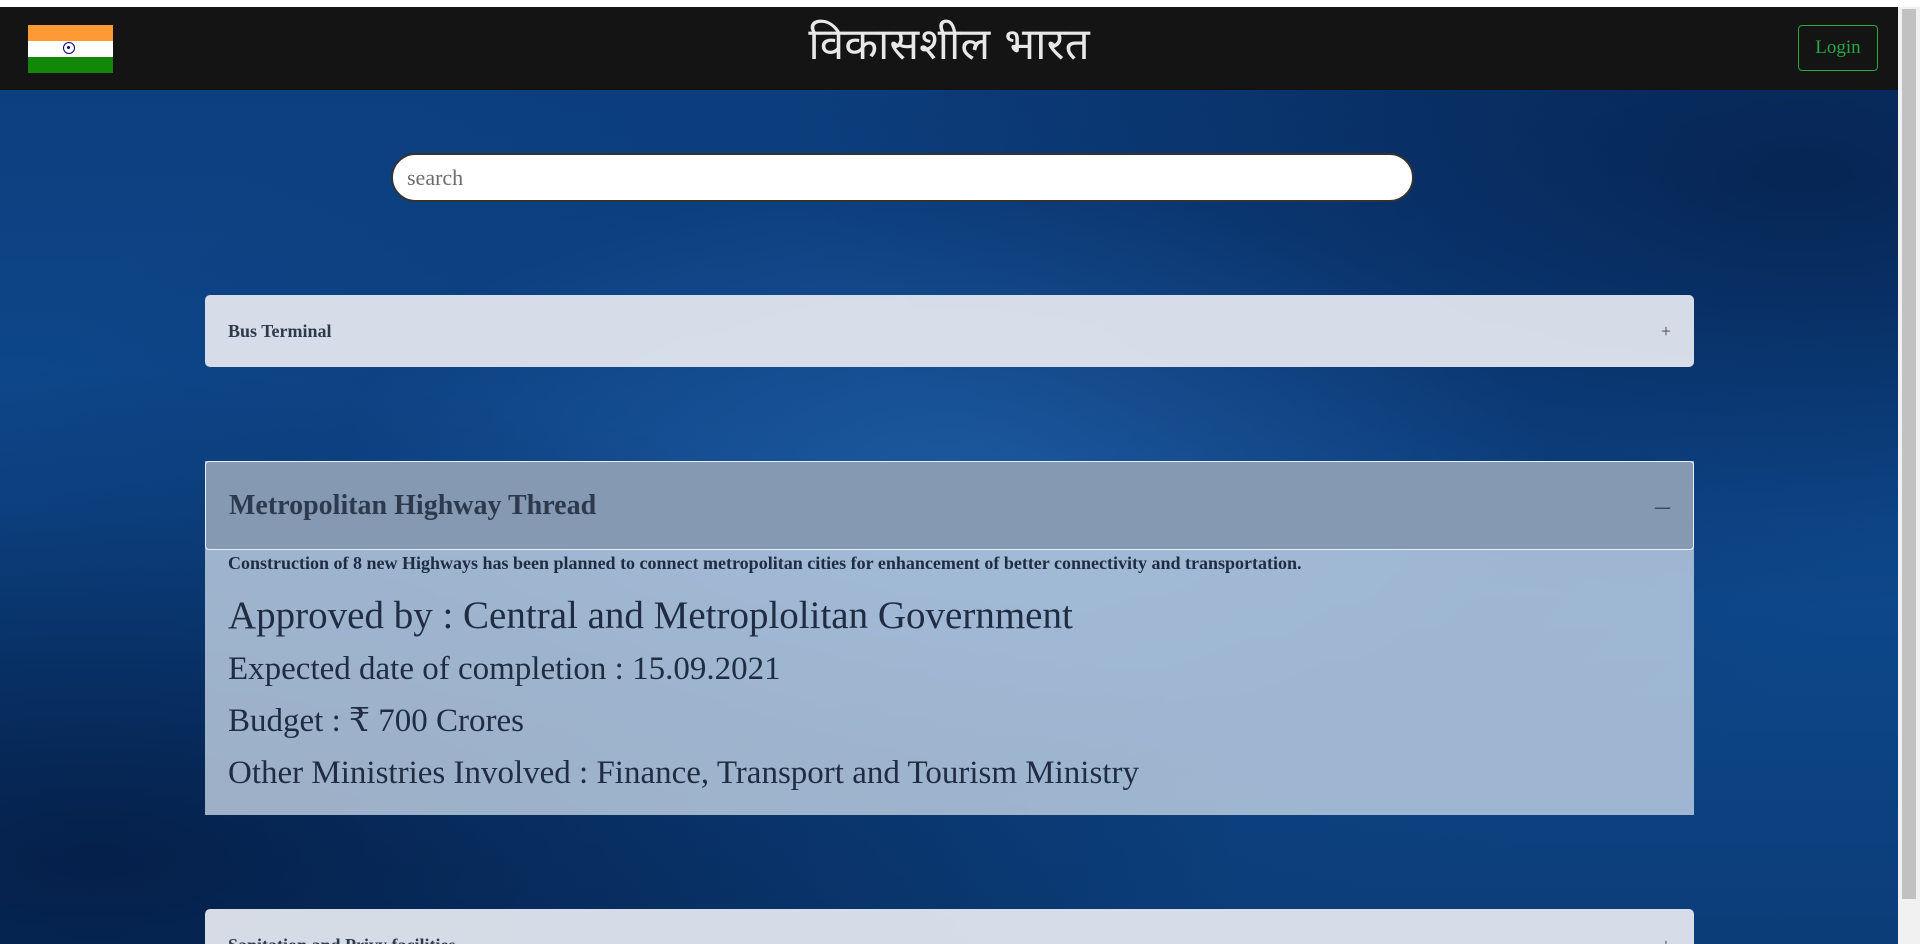  Describe the element at coordinates (1838, 48) in the screenshot. I see `login-button: Login` at that location.